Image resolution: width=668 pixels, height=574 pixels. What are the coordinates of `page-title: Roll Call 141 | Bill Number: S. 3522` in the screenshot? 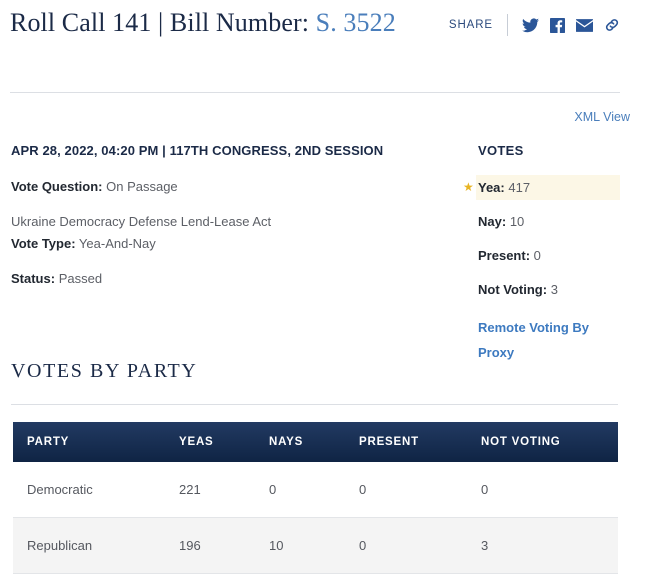 It's located at (230, 23).